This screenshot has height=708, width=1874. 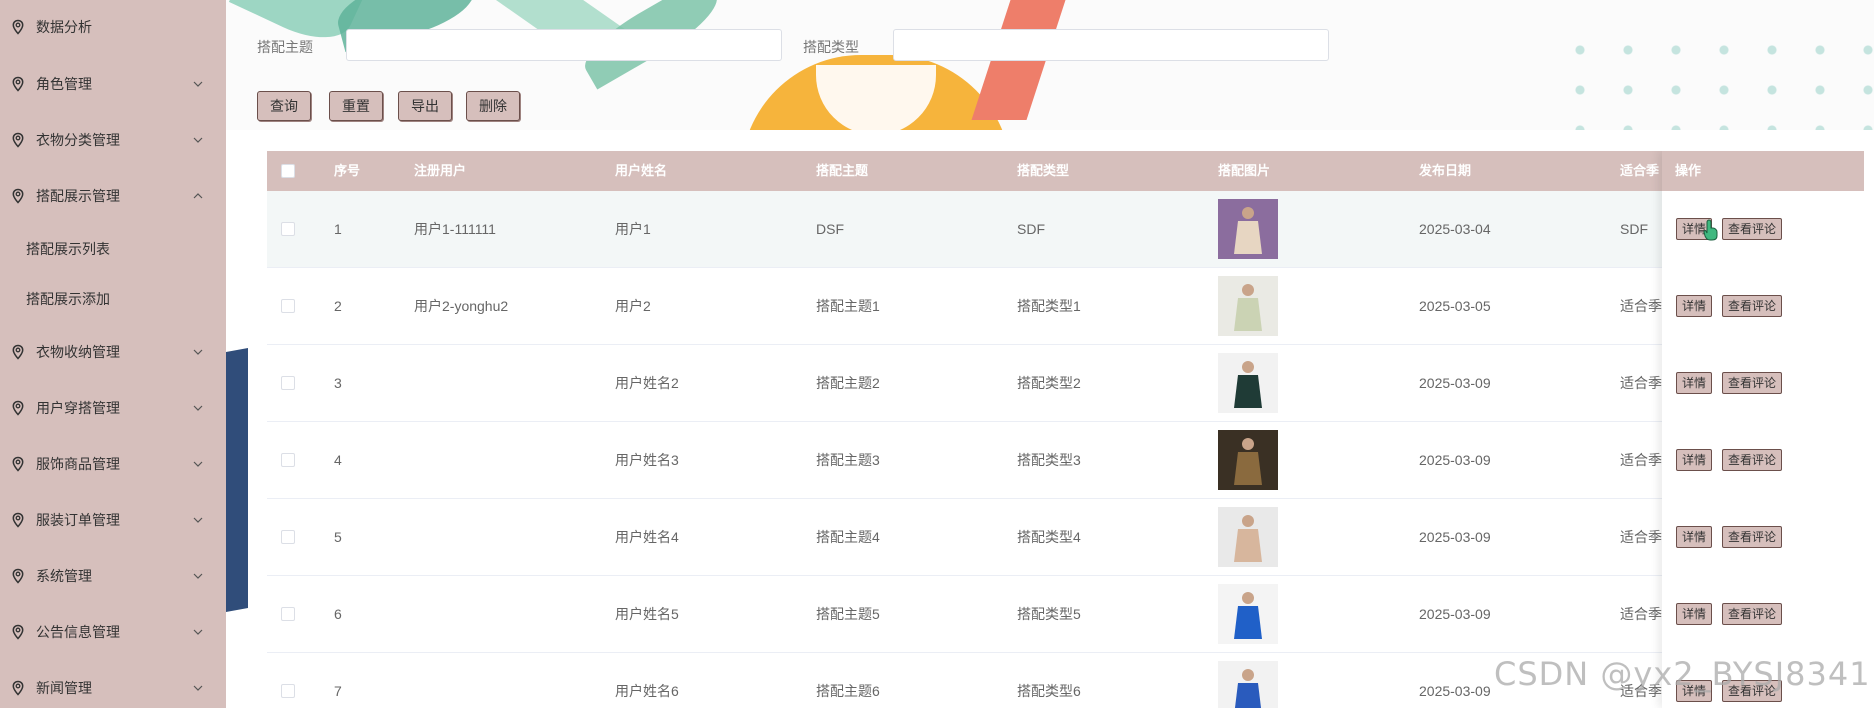 I want to click on header-date: 发布日期, so click(x=1445, y=170).